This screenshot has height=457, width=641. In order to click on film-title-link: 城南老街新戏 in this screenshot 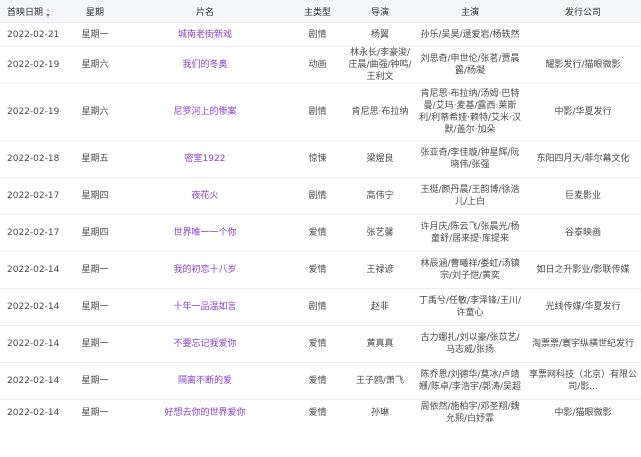, I will do `click(205, 35)`.